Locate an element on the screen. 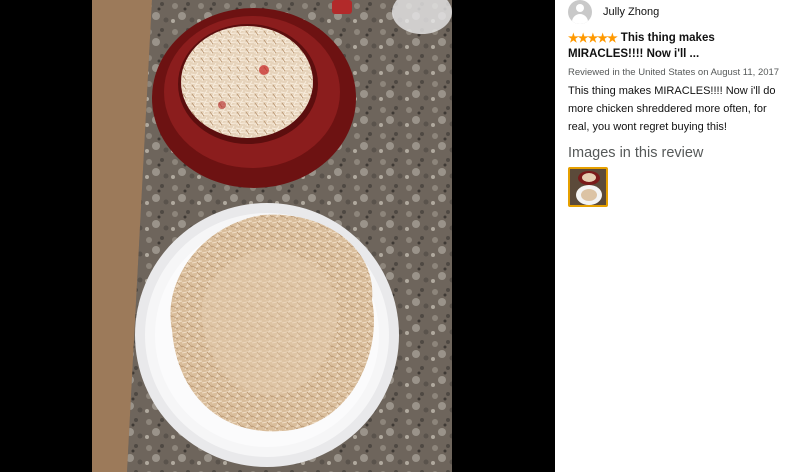  user-avatar-icon is located at coordinates (580, 12).